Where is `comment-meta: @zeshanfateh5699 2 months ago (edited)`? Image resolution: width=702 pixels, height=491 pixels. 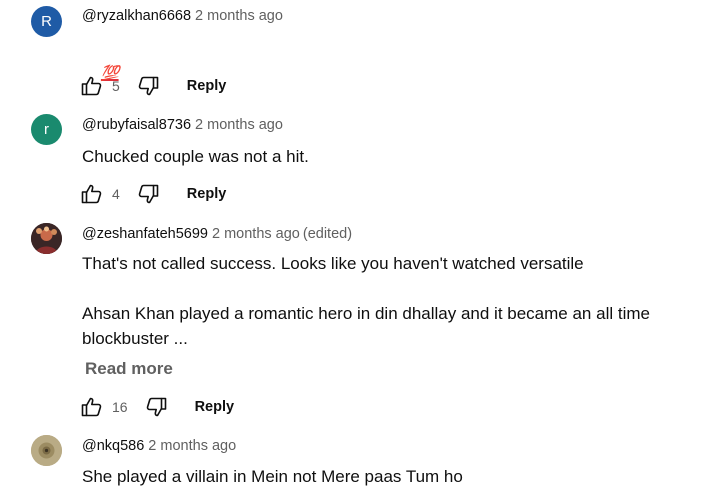
comment-meta: @zeshanfateh5699 2 months ago (edited) is located at coordinates (217, 234).